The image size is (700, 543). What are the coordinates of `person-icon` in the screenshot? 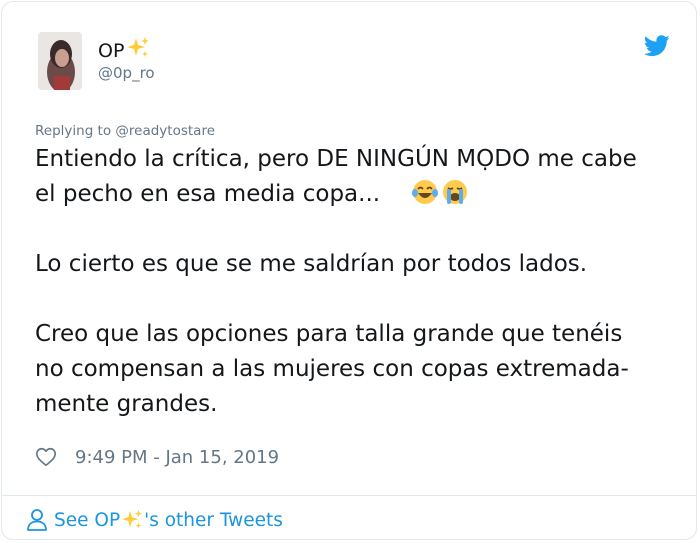 It's located at (37, 520).